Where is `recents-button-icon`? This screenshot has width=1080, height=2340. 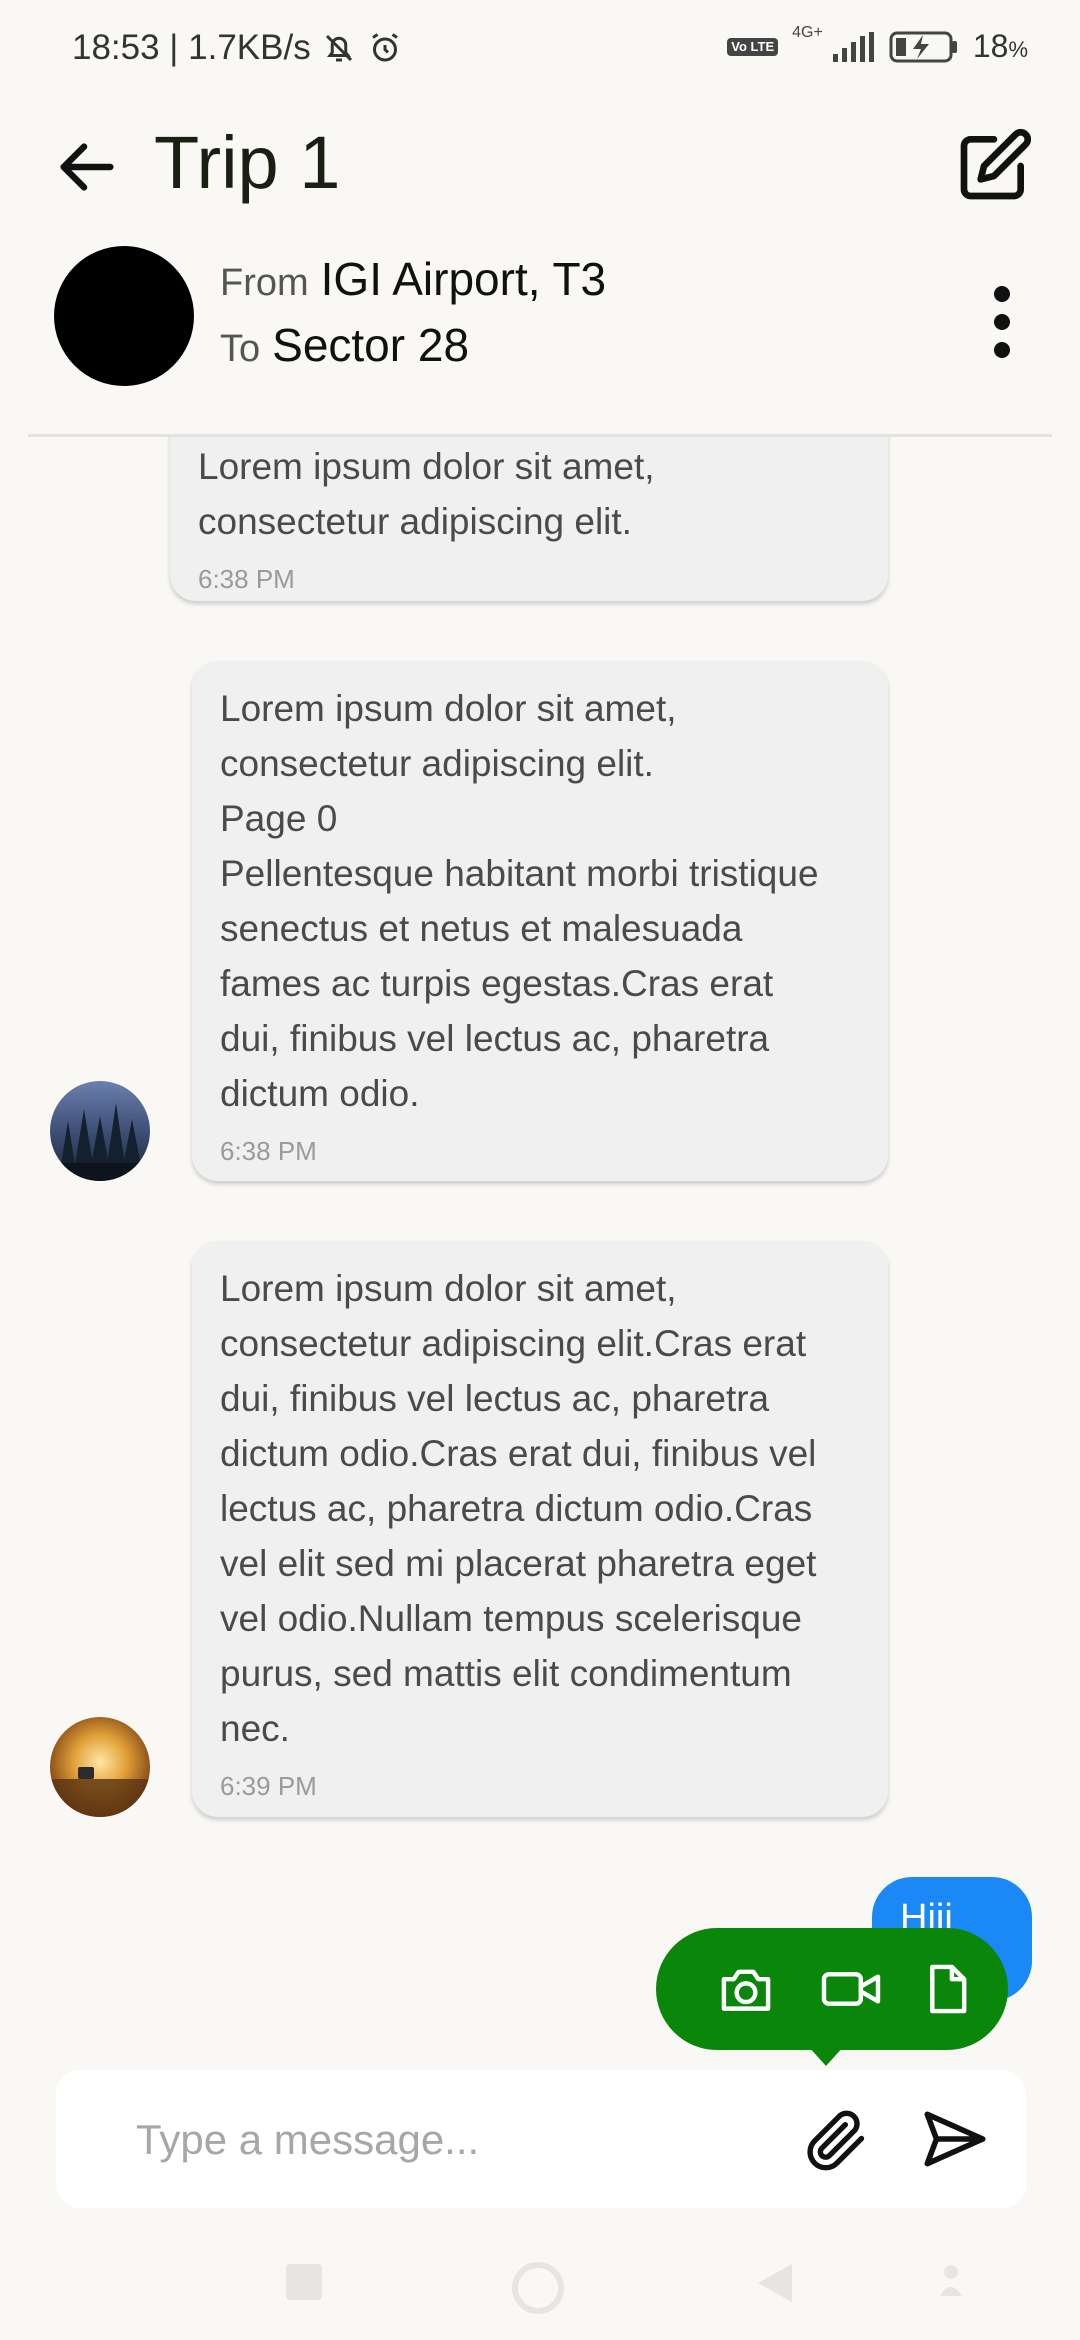
recents-button-icon is located at coordinates (304, 2282).